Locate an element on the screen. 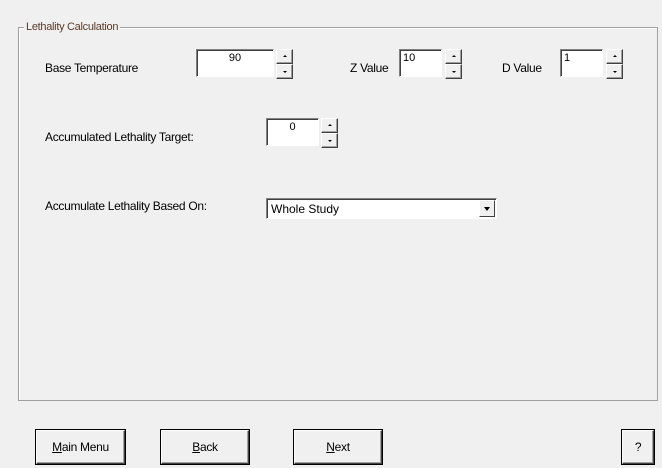 The width and height of the screenshot is (662, 468). base-temperature-up-button is located at coordinates (284, 56).